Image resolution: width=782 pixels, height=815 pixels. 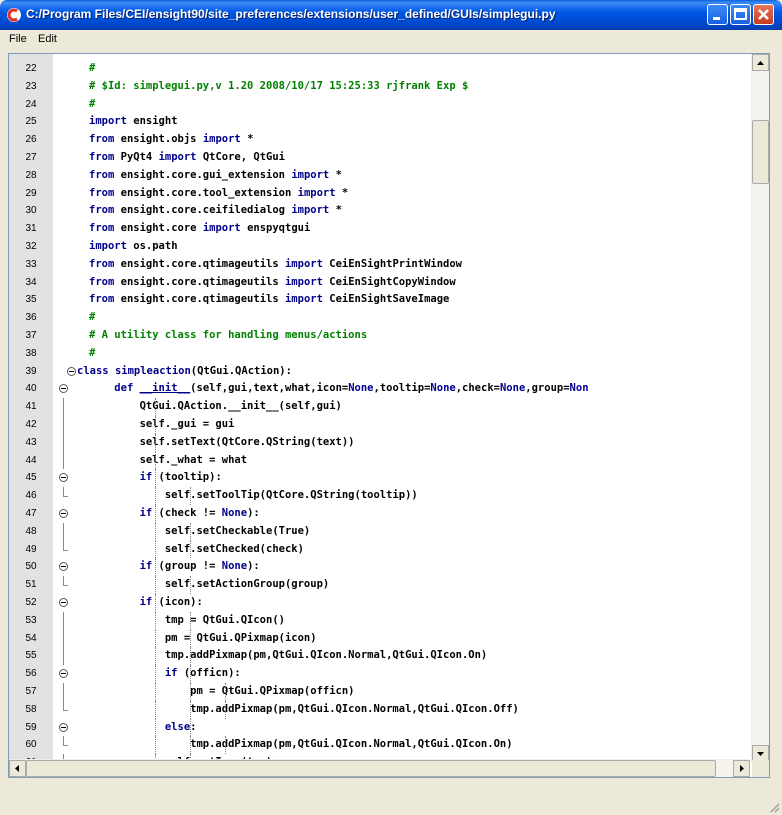 What do you see at coordinates (379, 354) in the screenshot?
I see `code-line: 38 #` at bounding box center [379, 354].